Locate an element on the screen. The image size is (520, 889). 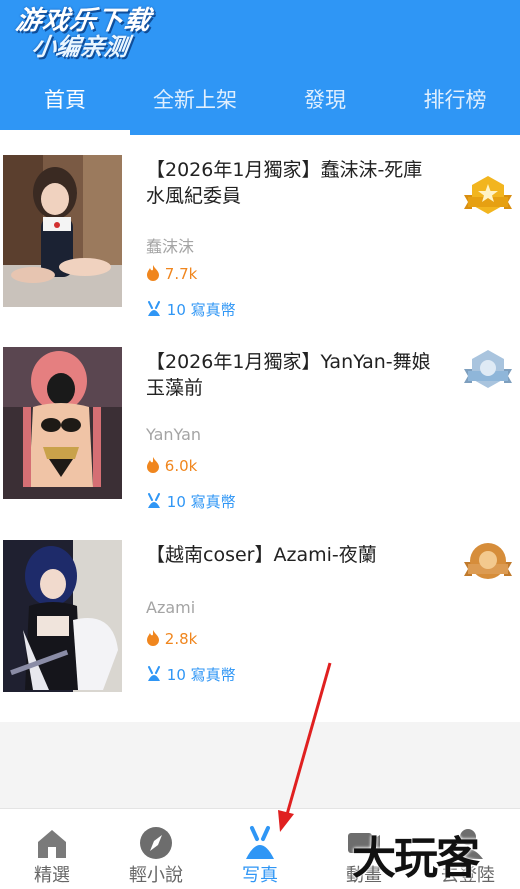
compass-icon is located at coordinates (156, 843).